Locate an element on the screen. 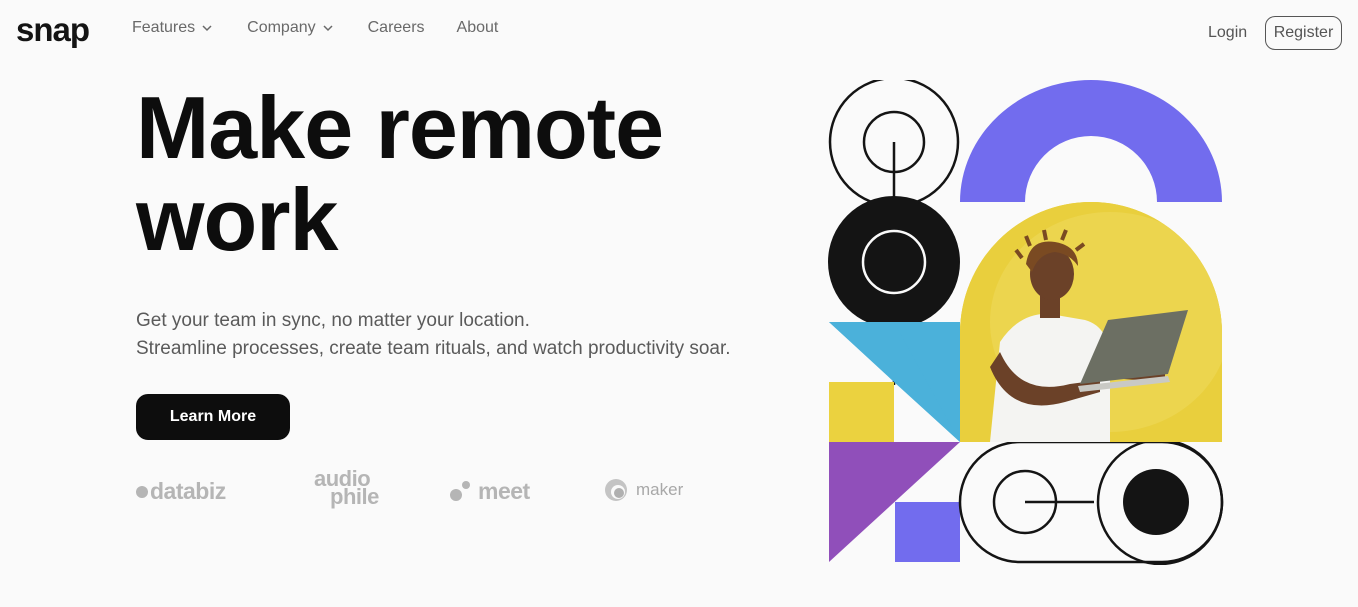 This screenshot has height=607, width=1358. brand-logo: snap is located at coordinates (53, 30).